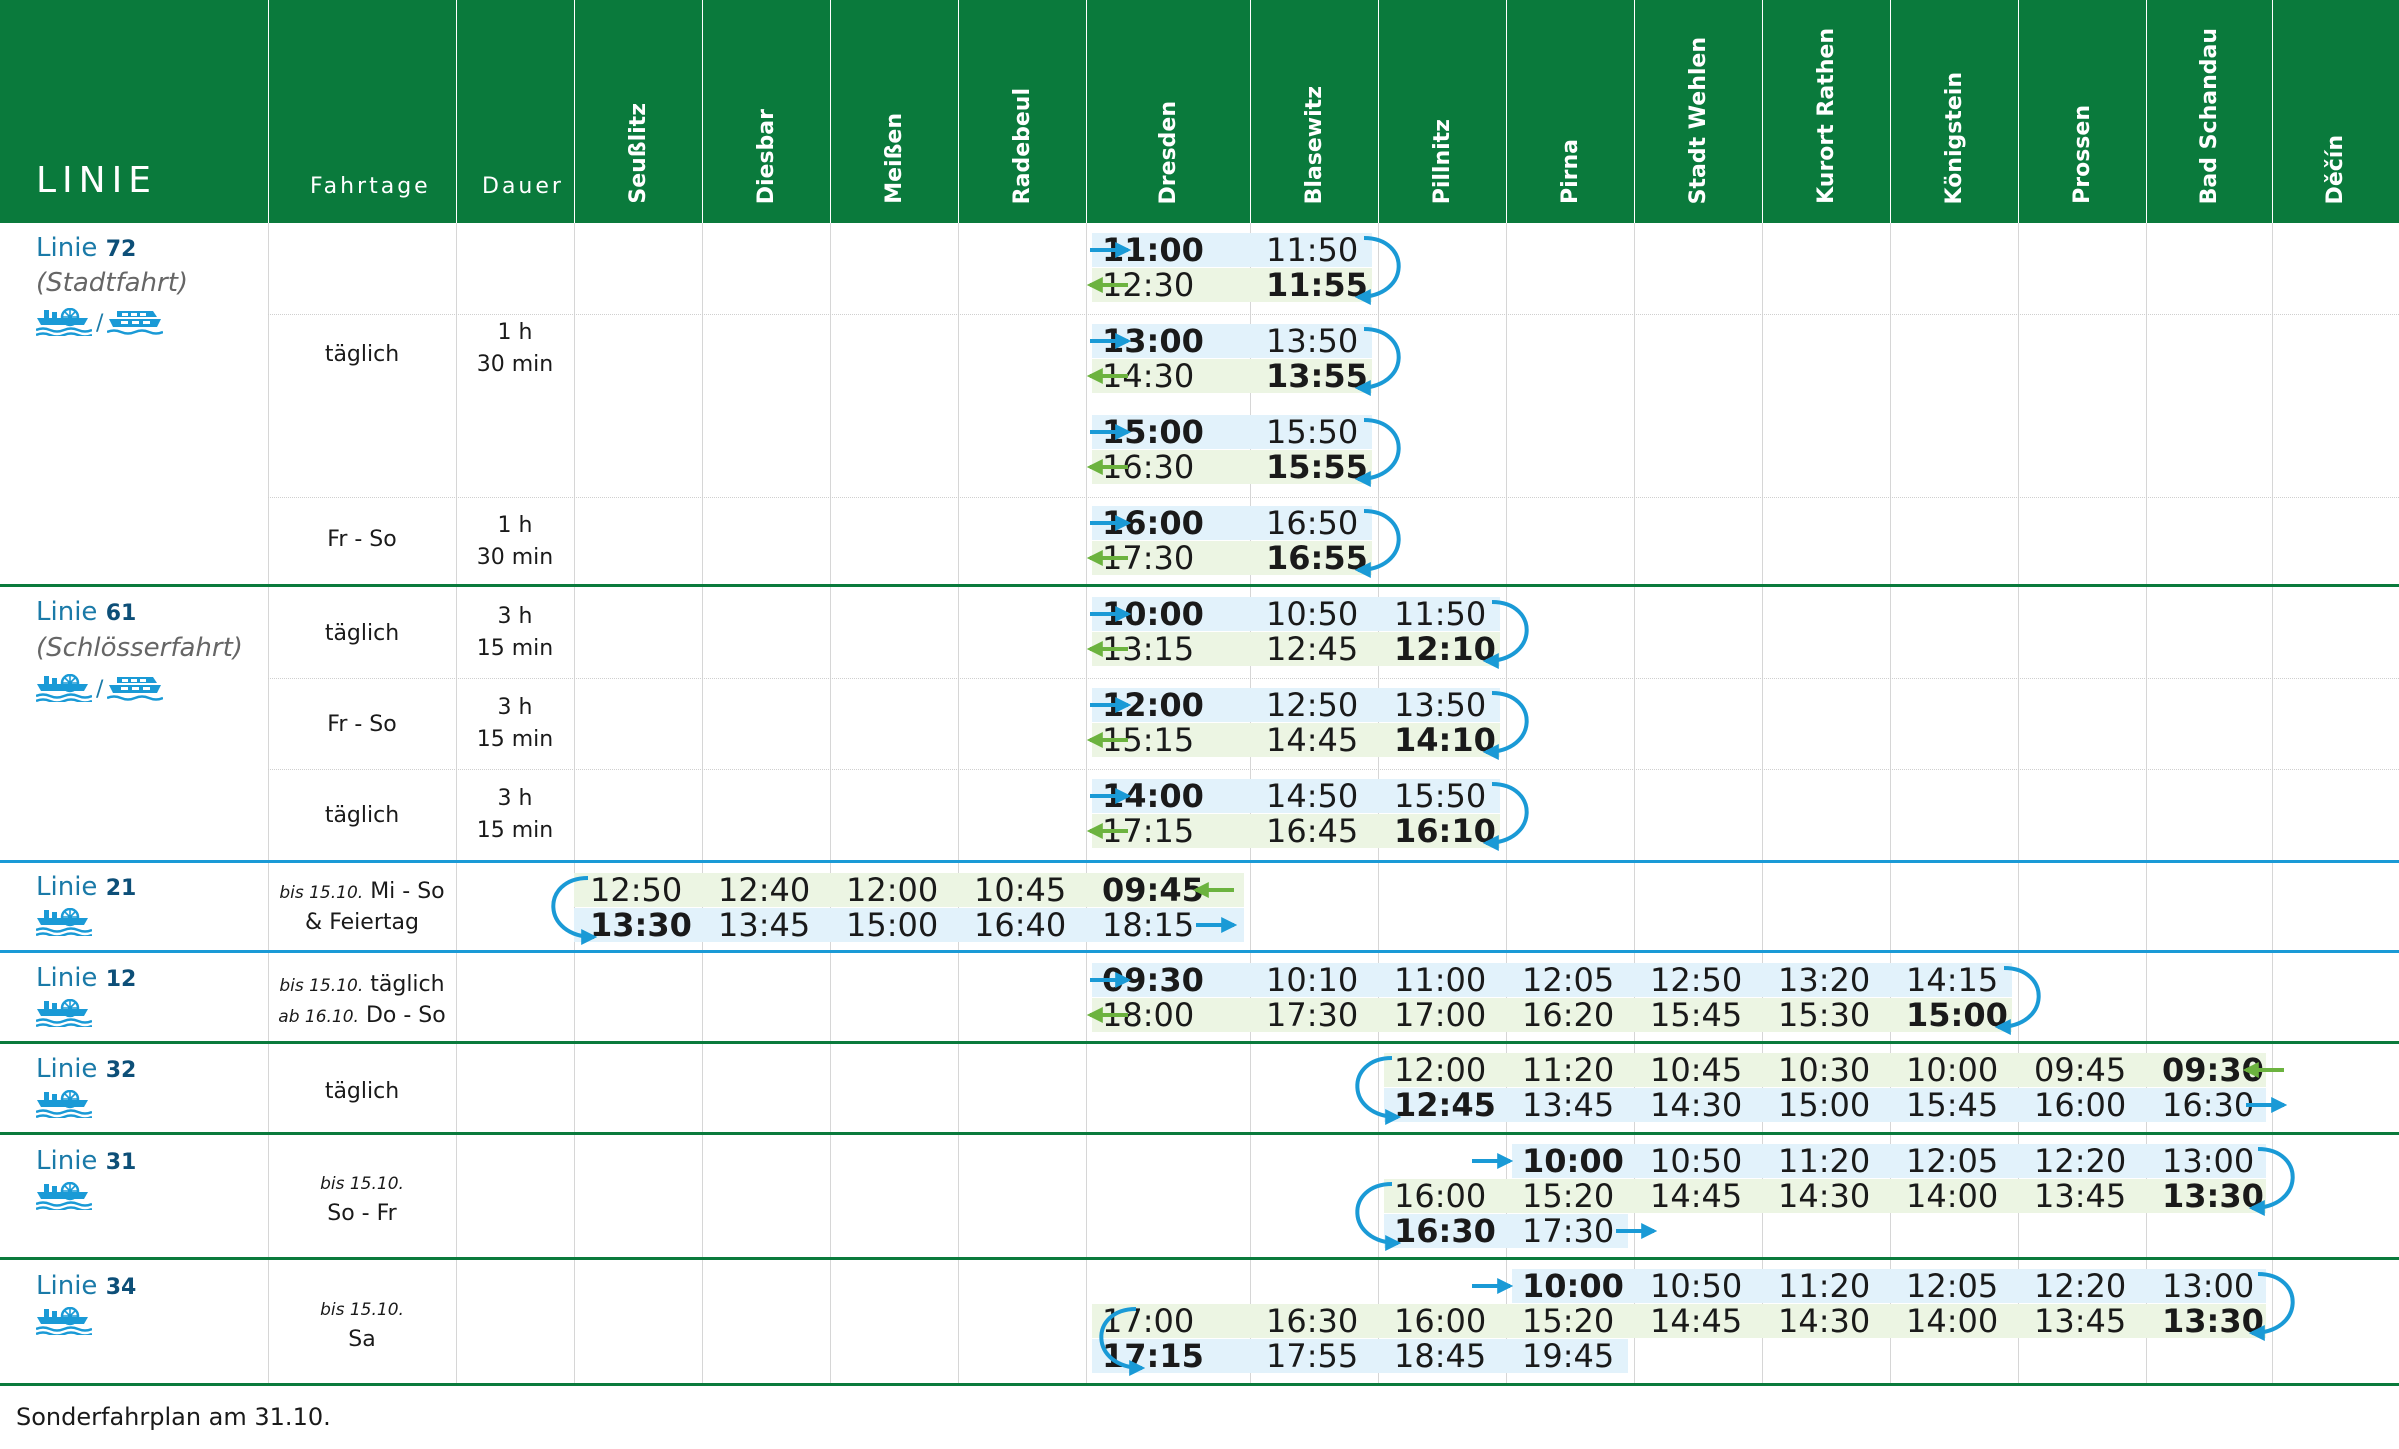  I want to click on departure-time: 10:45, so click(1696, 1070).